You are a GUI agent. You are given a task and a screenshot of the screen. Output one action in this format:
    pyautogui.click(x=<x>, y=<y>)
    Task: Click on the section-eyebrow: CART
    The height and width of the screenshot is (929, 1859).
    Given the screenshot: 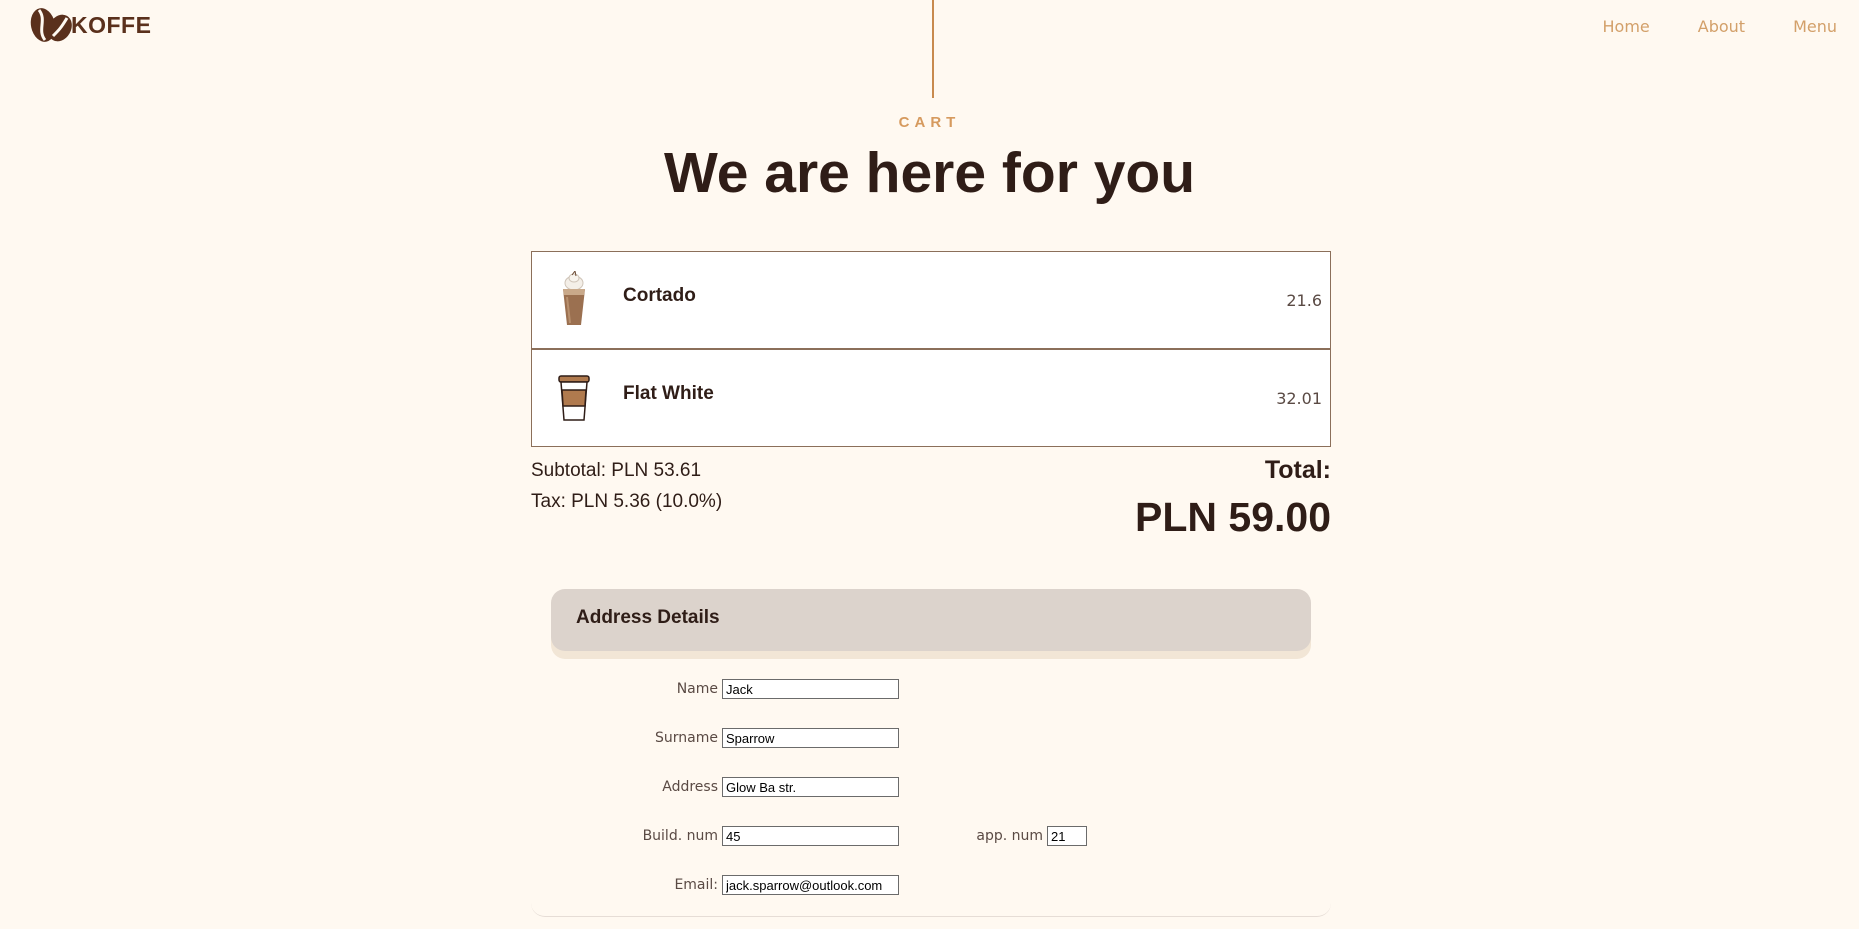 What is the action you would take?
    pyautogui.click(x=929, y=122)
    